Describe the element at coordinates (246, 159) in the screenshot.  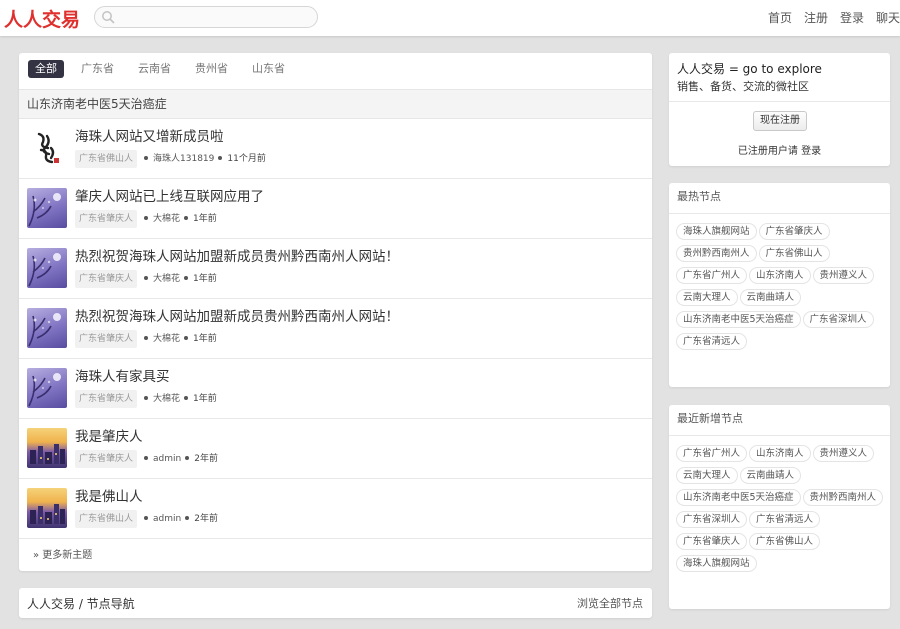
I see `topic-time: 11个月前` at that location.